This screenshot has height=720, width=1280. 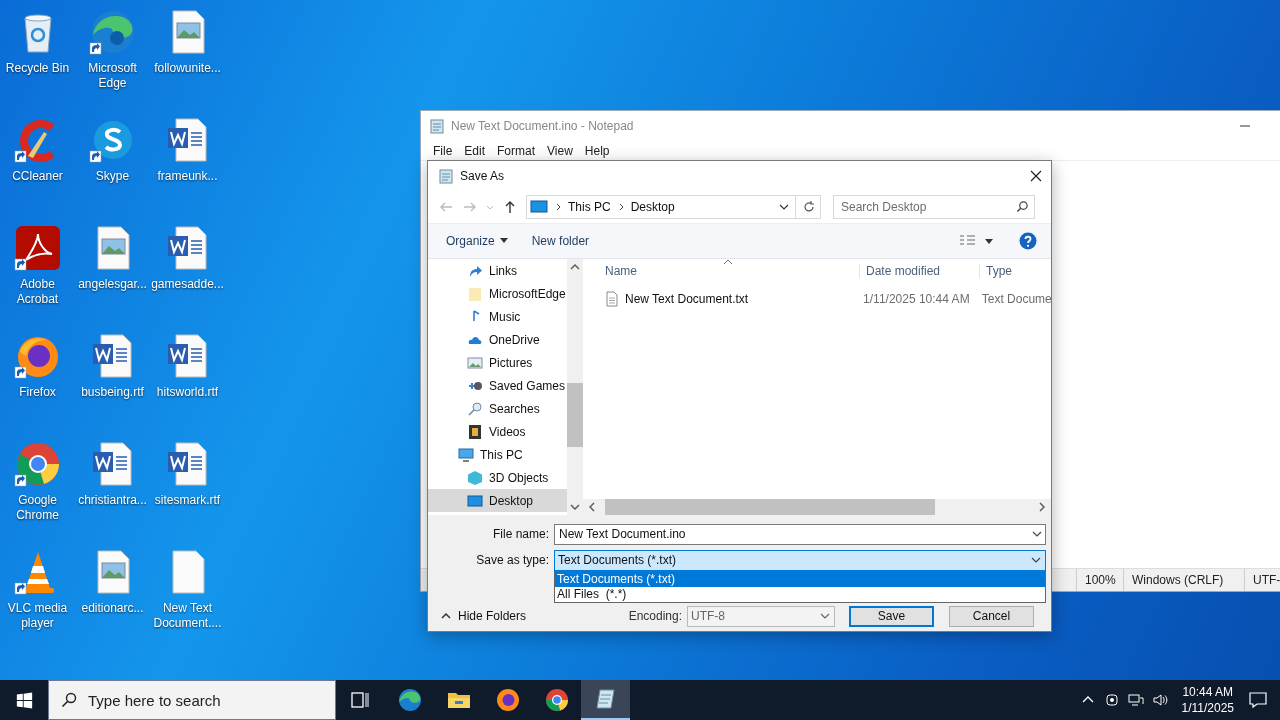 I want to click on menu-item: Help, so click(x=597, y=150).